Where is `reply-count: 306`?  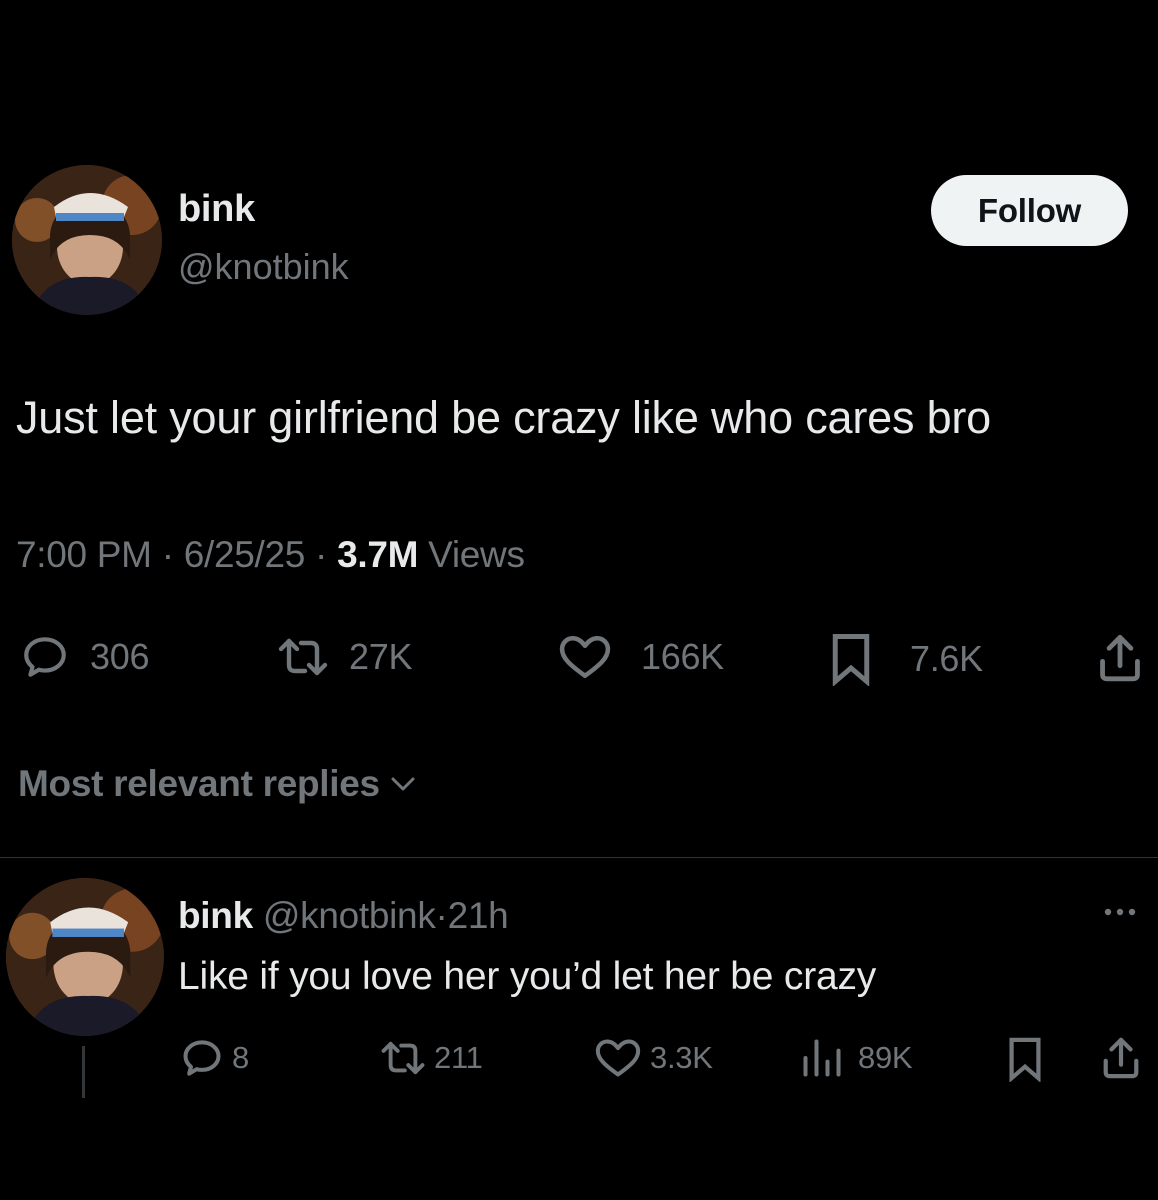 reply-count: 306 is located at coordinates (120, 656).